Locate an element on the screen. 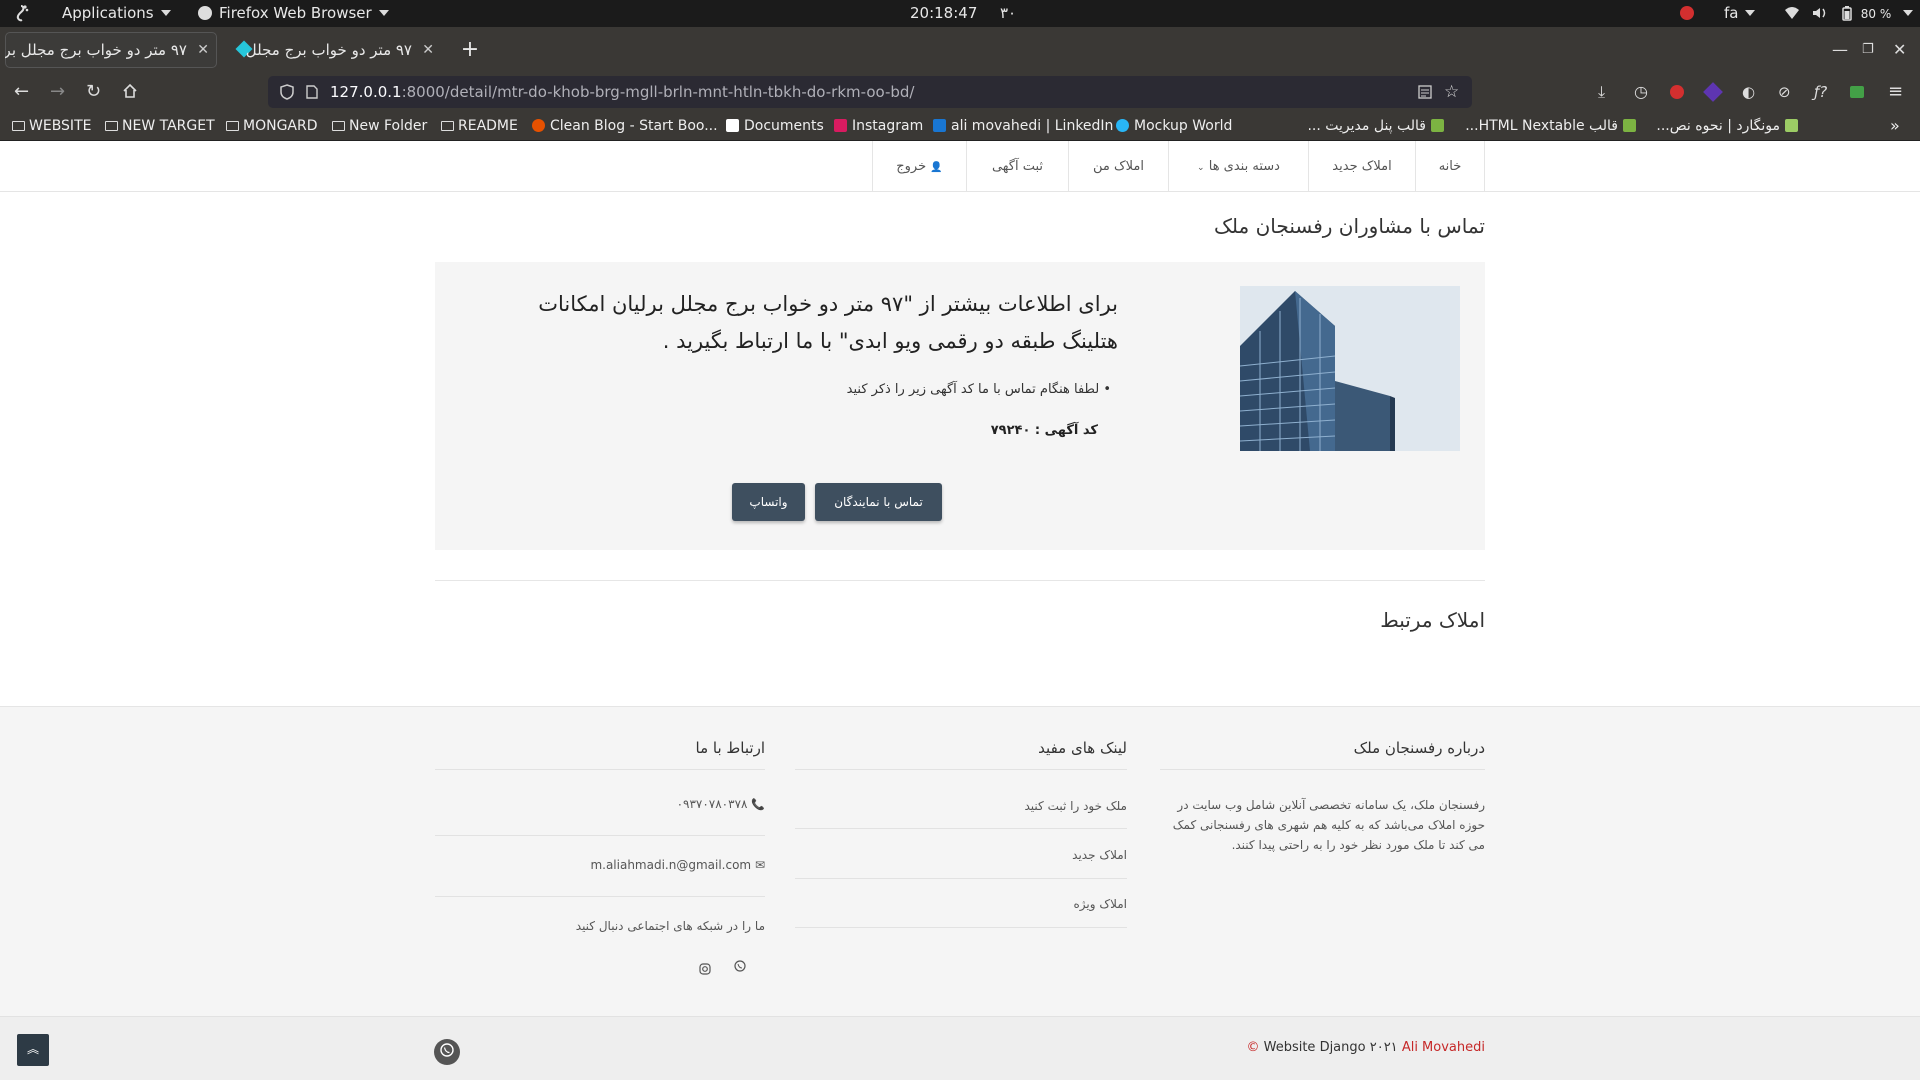 This screenshot has width=1920, height=1080. bookmark-label: Instagram is located at coordinates (888, 126).